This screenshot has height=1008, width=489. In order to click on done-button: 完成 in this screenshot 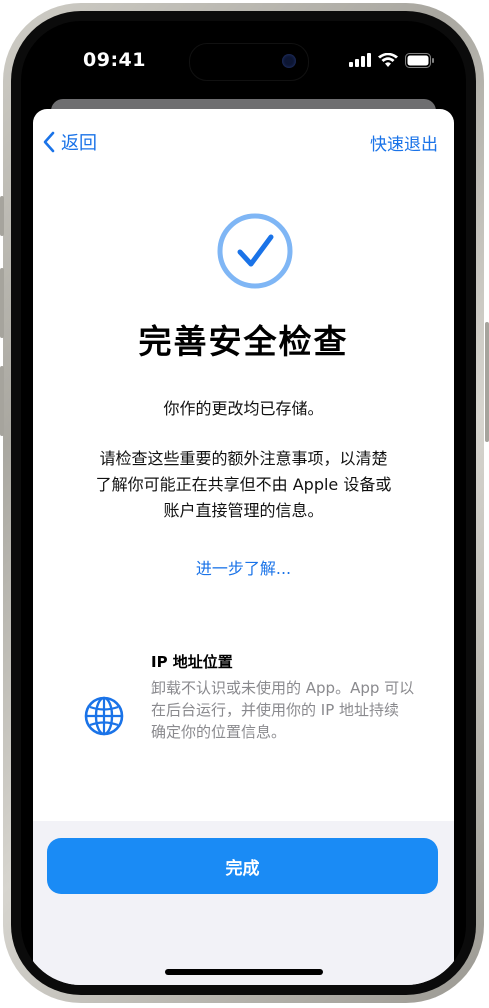, I will do `click(242, 866)`.